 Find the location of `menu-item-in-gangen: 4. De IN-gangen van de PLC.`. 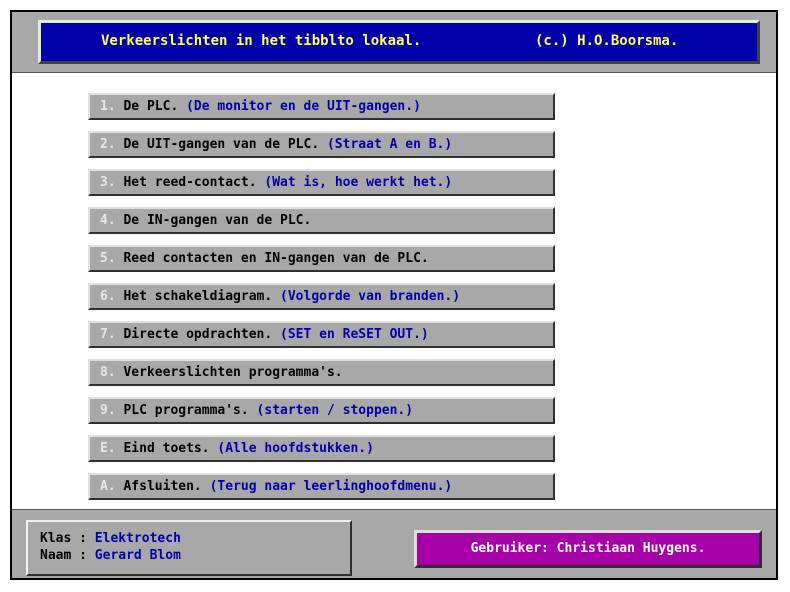

menu-item-in-gangen: 4. De IN-gangen van de PLC. is located at coordinates (321, 220).